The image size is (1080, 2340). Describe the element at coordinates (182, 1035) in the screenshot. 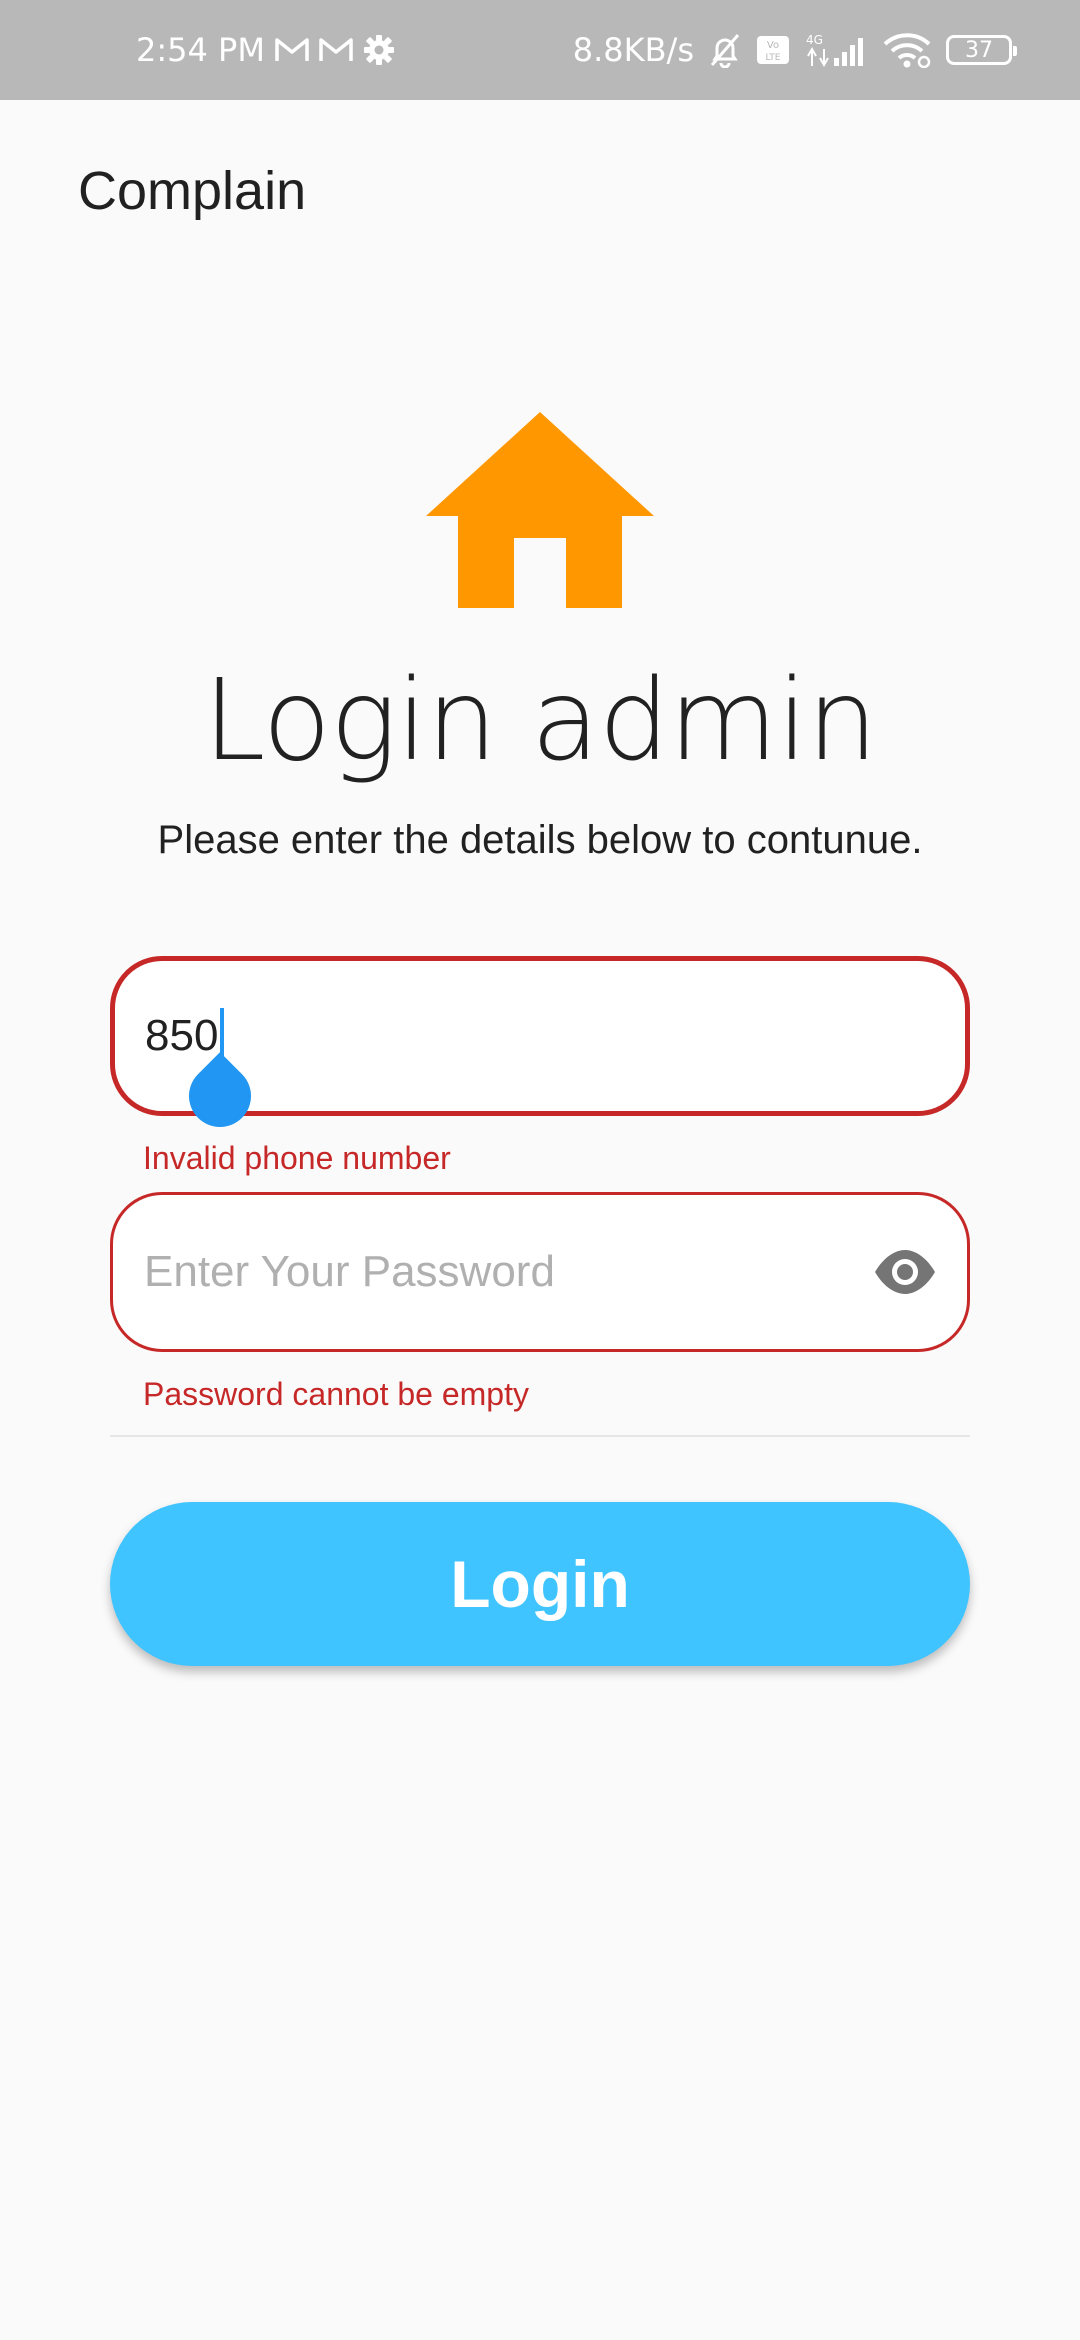

I see `phone-input-value: 850` at that location.